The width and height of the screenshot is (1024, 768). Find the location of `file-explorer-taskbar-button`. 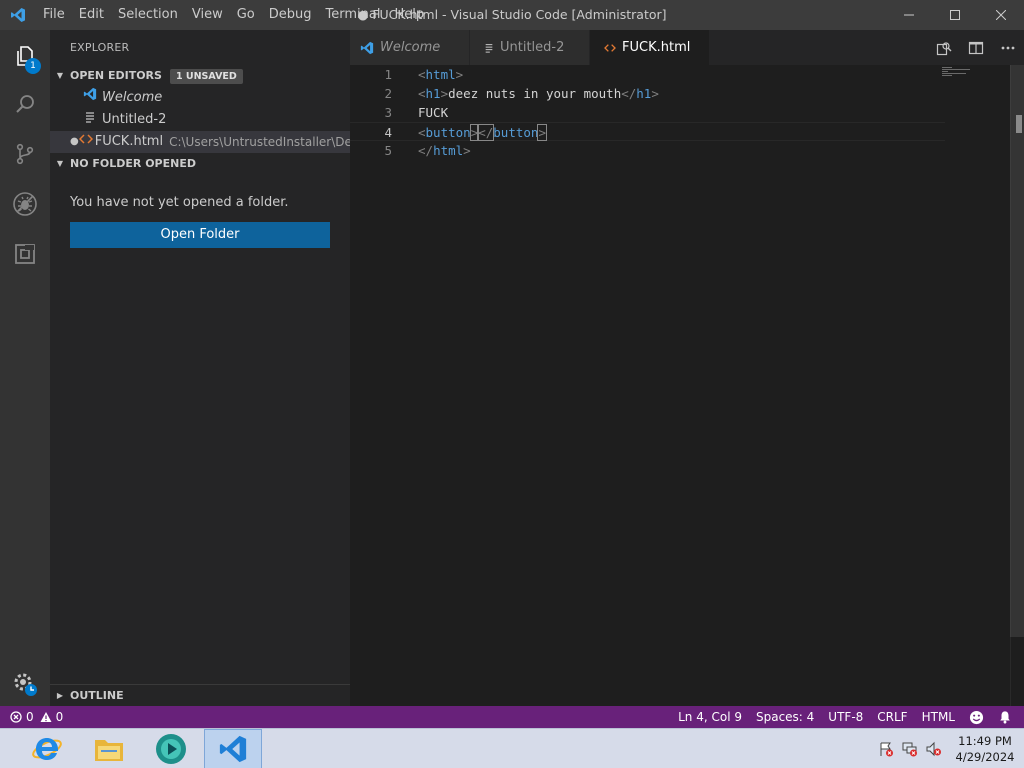

file-explorer-taskbar-button is located at coordinates (109, 748).